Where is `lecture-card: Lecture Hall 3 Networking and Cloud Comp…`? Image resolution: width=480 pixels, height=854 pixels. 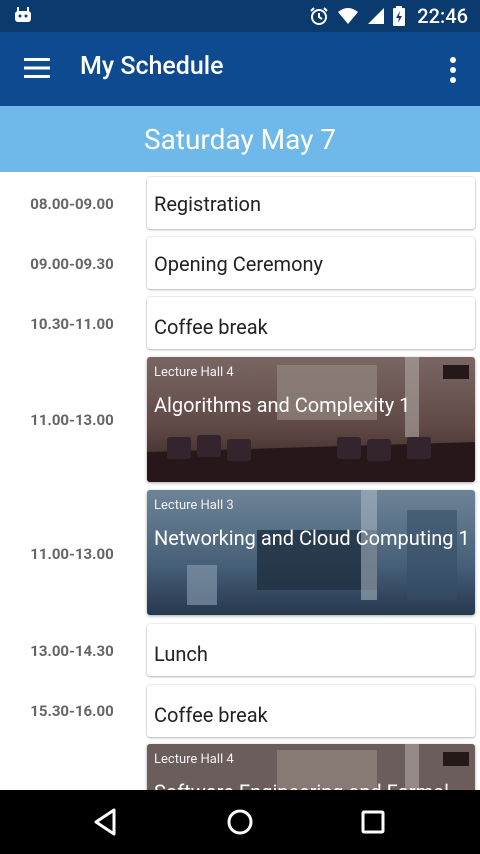 lecture-card: Lecture Hall 3 Networking and Cloud Comp… is located at coordinates (311, 552).